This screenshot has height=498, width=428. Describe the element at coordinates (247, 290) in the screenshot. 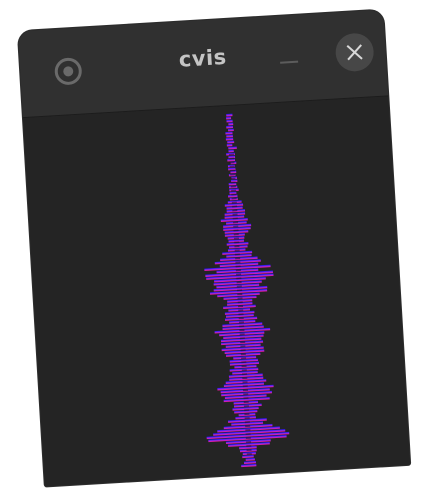

I see `audio-waveform-visualizer` at that location.